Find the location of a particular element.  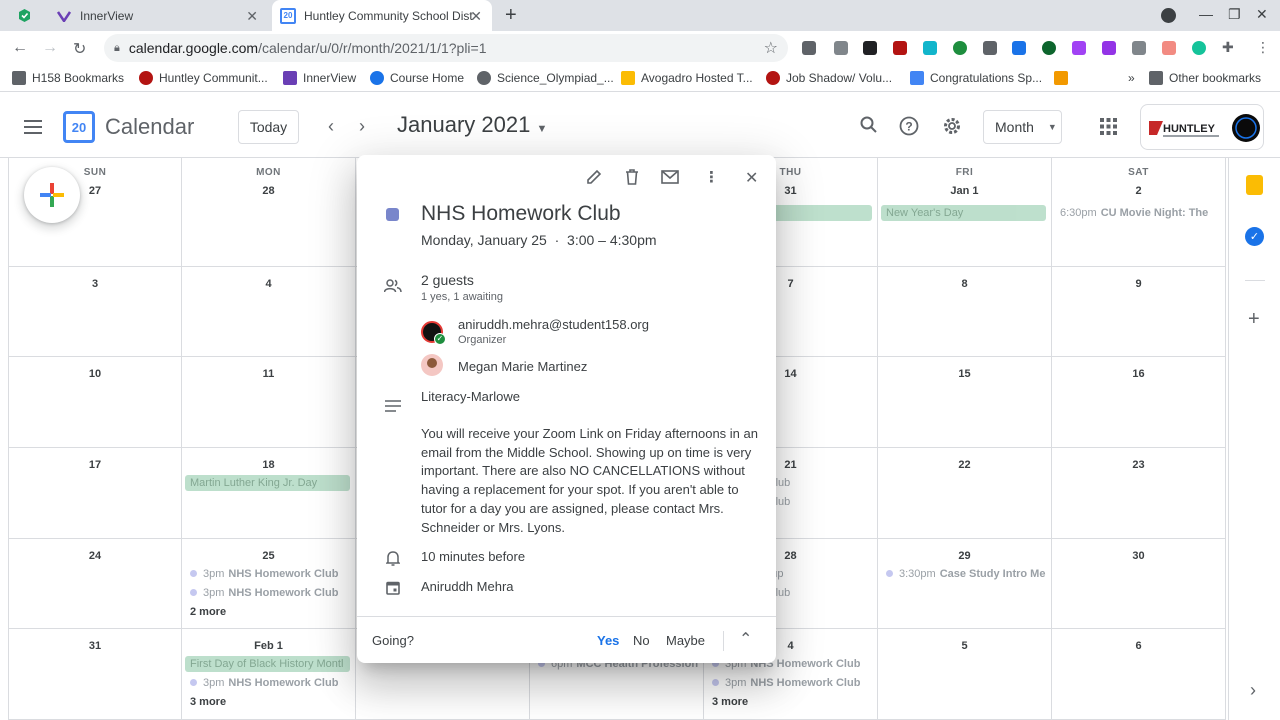

delete-trash-icon is located at coordinates (632, 179).